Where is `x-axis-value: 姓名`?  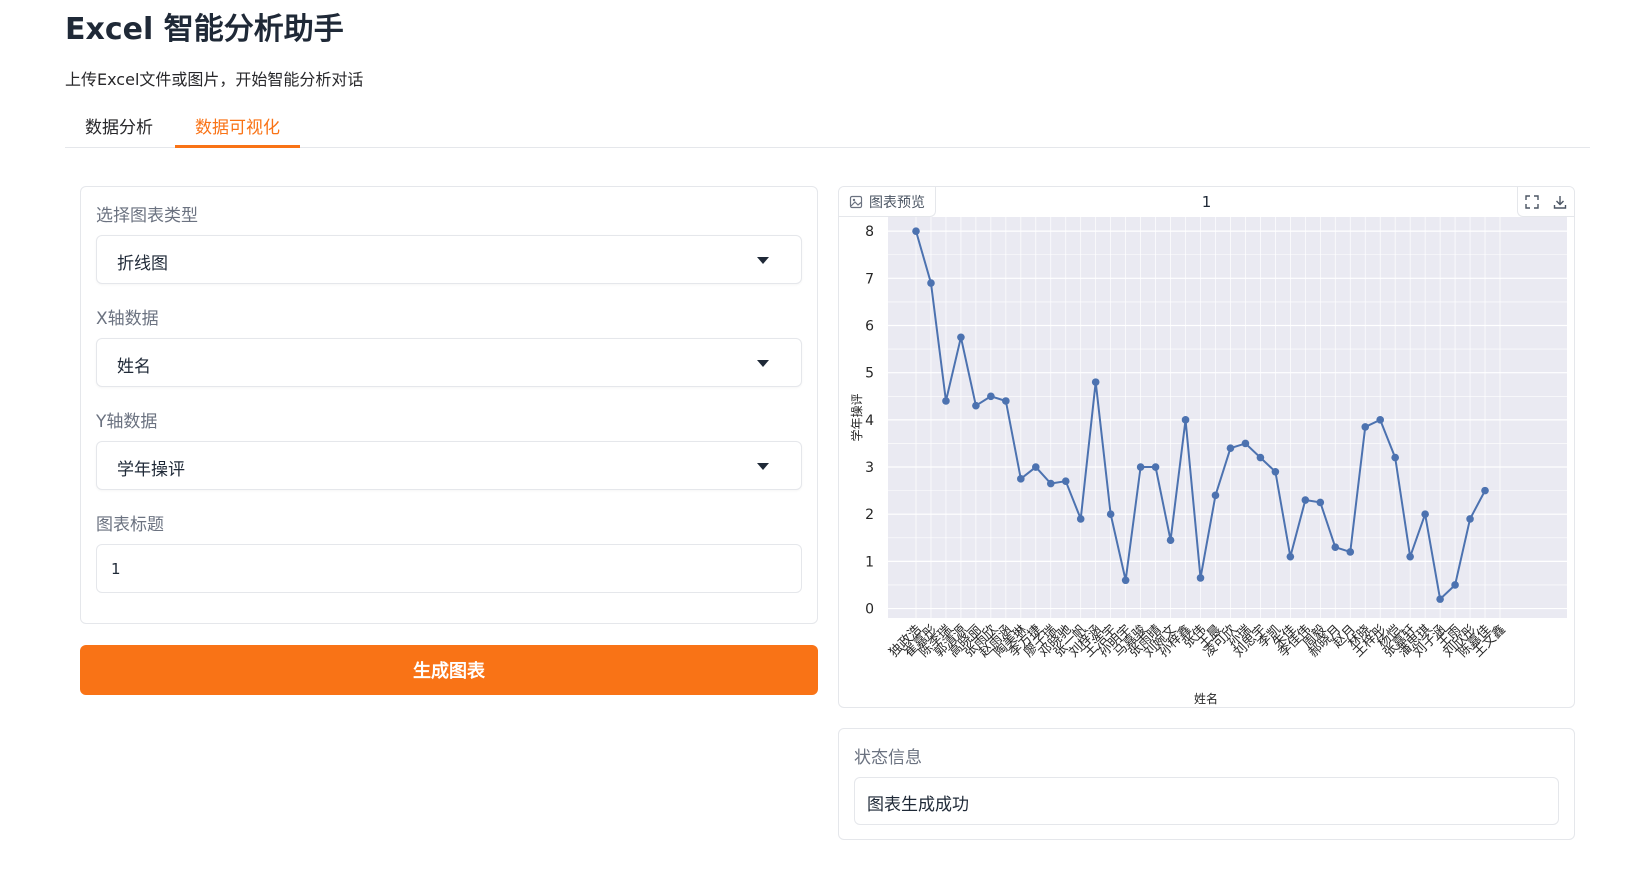 x-axis-value: 姓名 is located at coordinates (134, 367).